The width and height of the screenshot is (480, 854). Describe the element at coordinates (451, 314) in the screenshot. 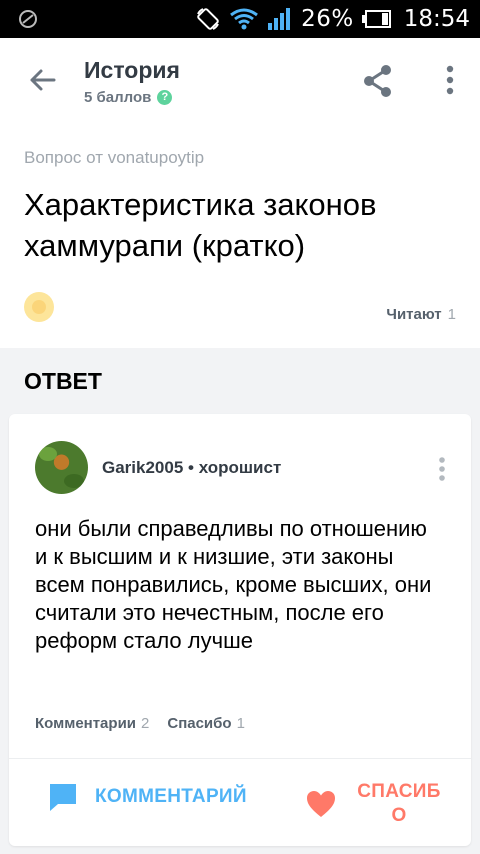

I see `readers-number: 1` at that location.